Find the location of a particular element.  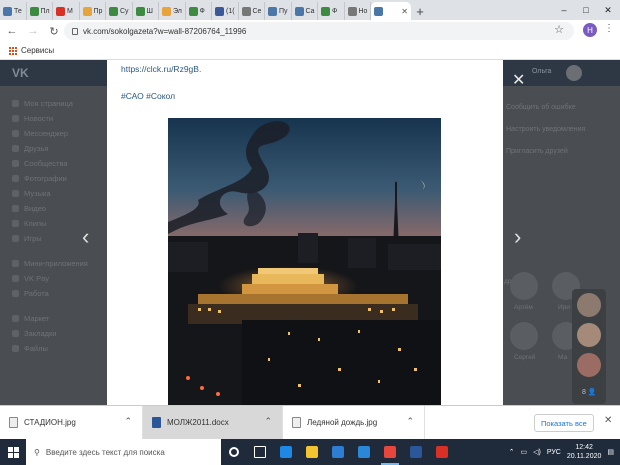

browser-tab: Но is located at coordinates (358, 11).